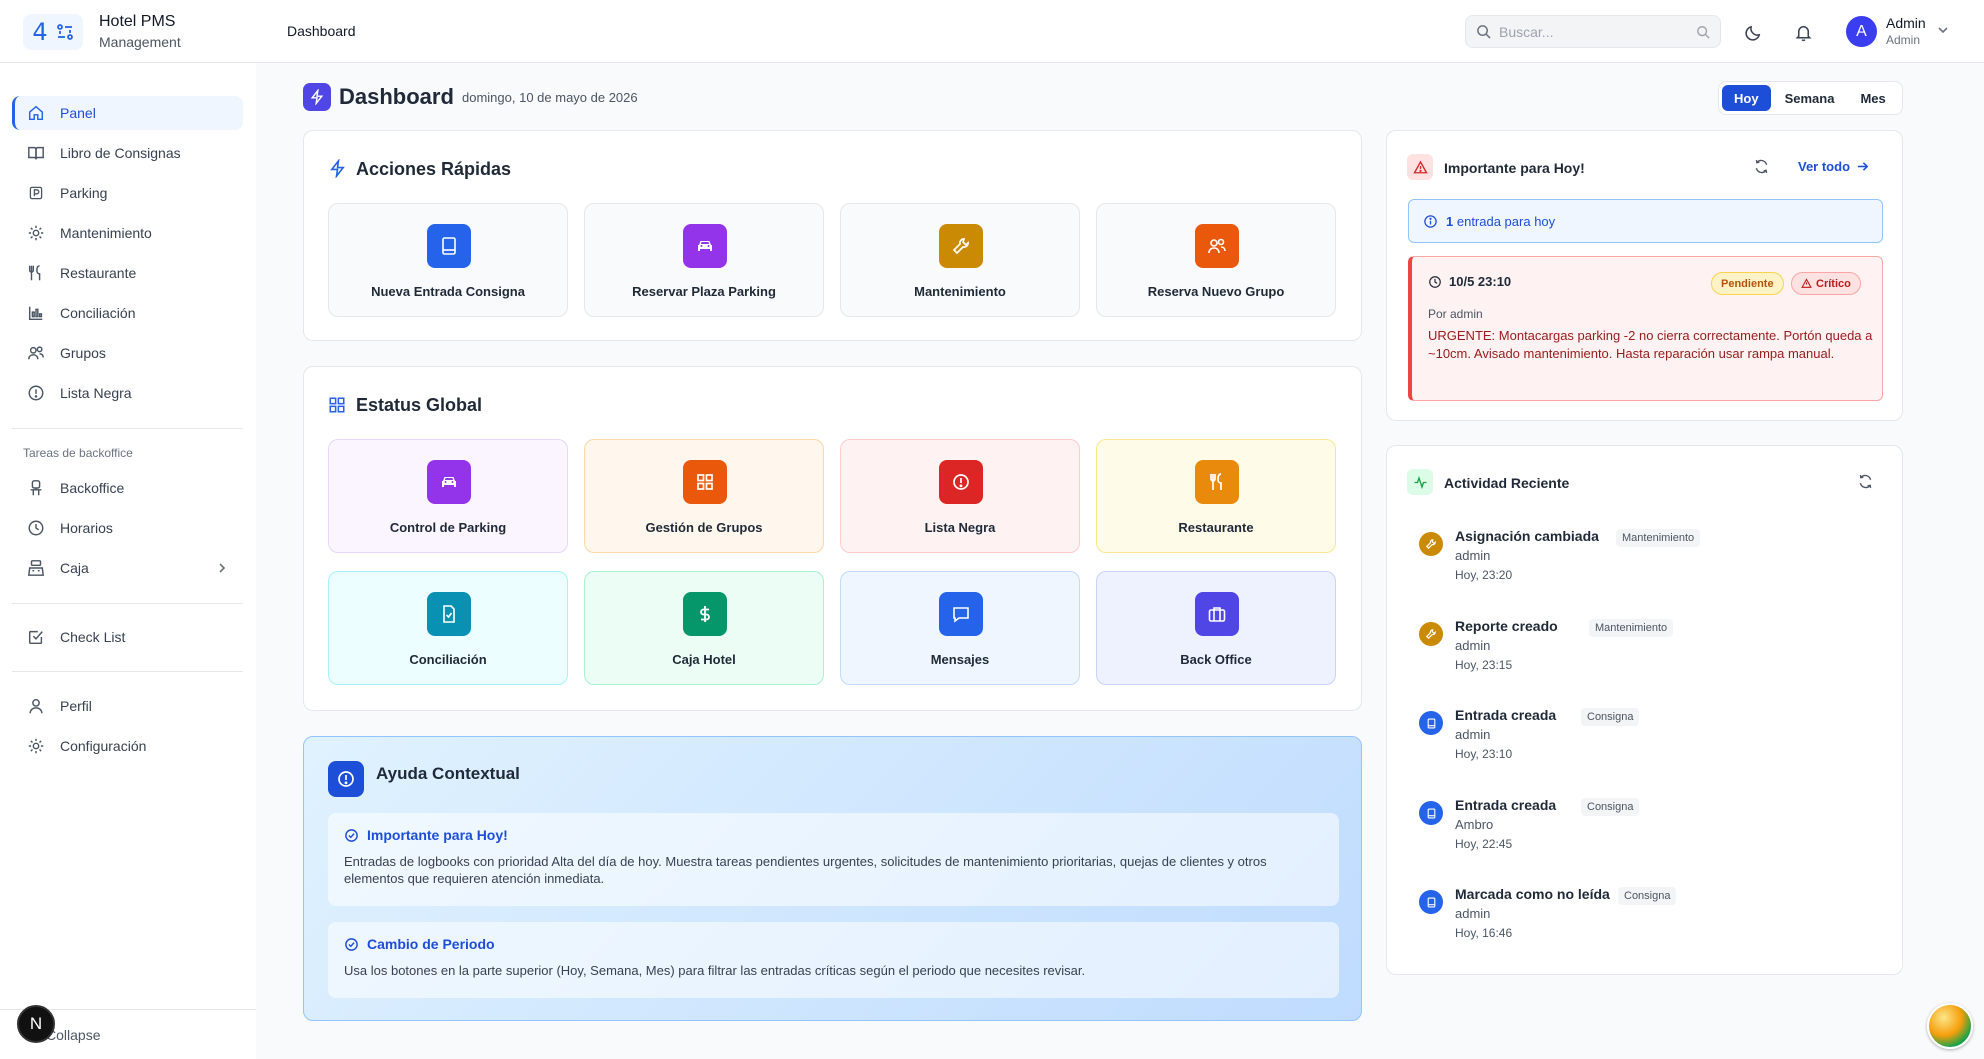 The image size is (1984, 1059). I want to click on notifications-button, so click(1803, 32).